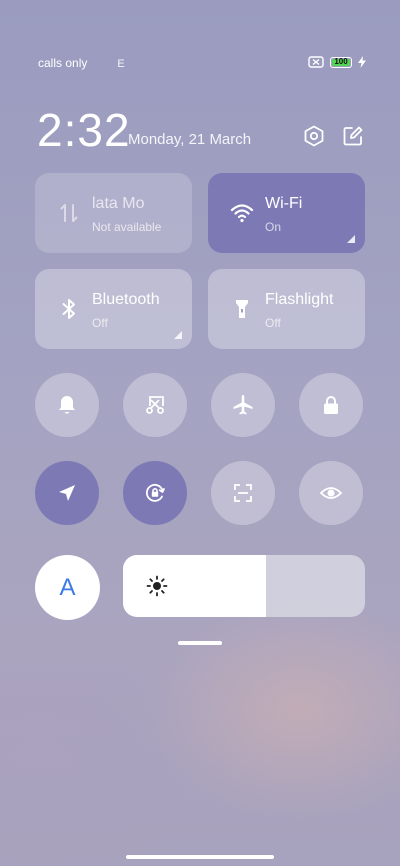 This screenshot has width=400, height=866. What do you see at coordinates (314, 136) in the screenshot?
I see `settings-icon` at bounding box center [314, 136].